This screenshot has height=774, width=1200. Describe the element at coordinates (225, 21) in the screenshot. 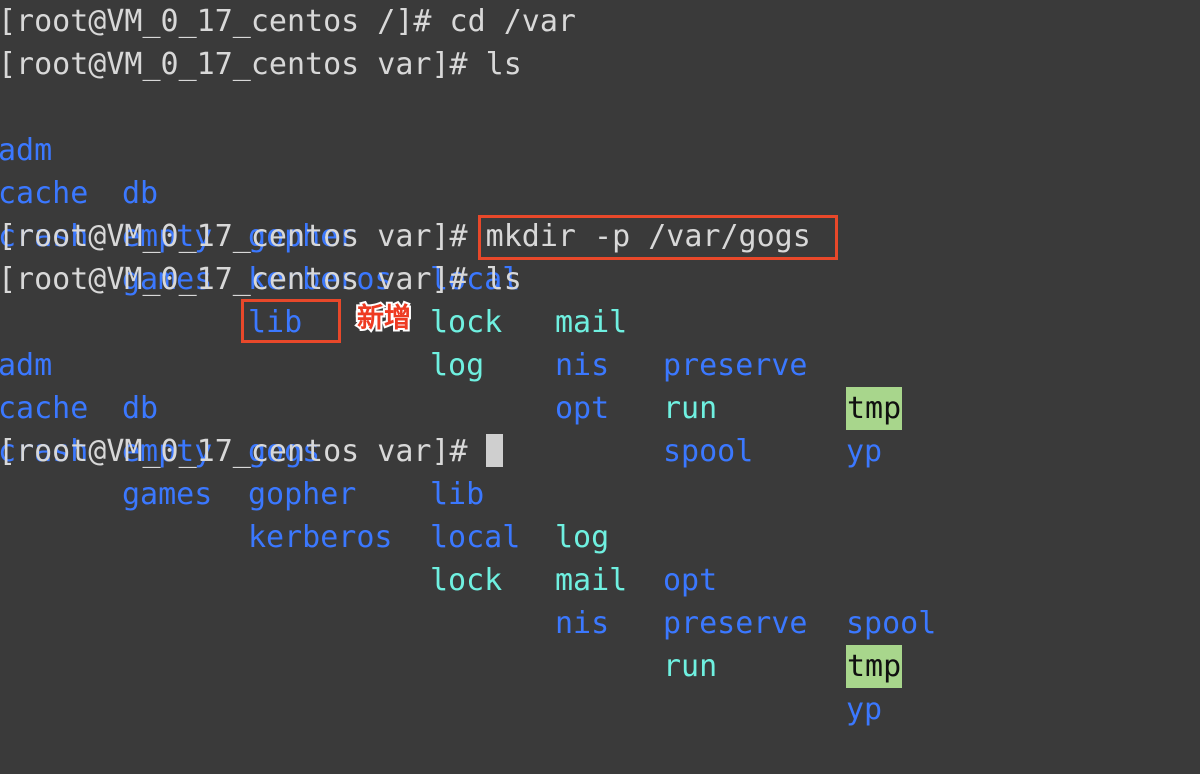

I see `shell-prompt: [root@VM_0_17_centos /]#` at that location.